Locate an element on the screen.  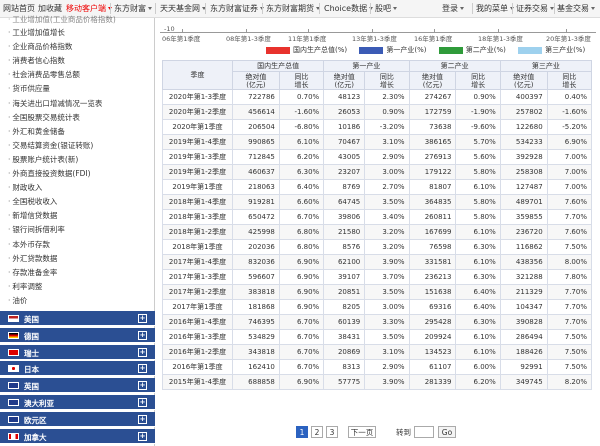
sidebar-link: · 海关进出口增减情况一览表 is located at coordinates (55, 103).